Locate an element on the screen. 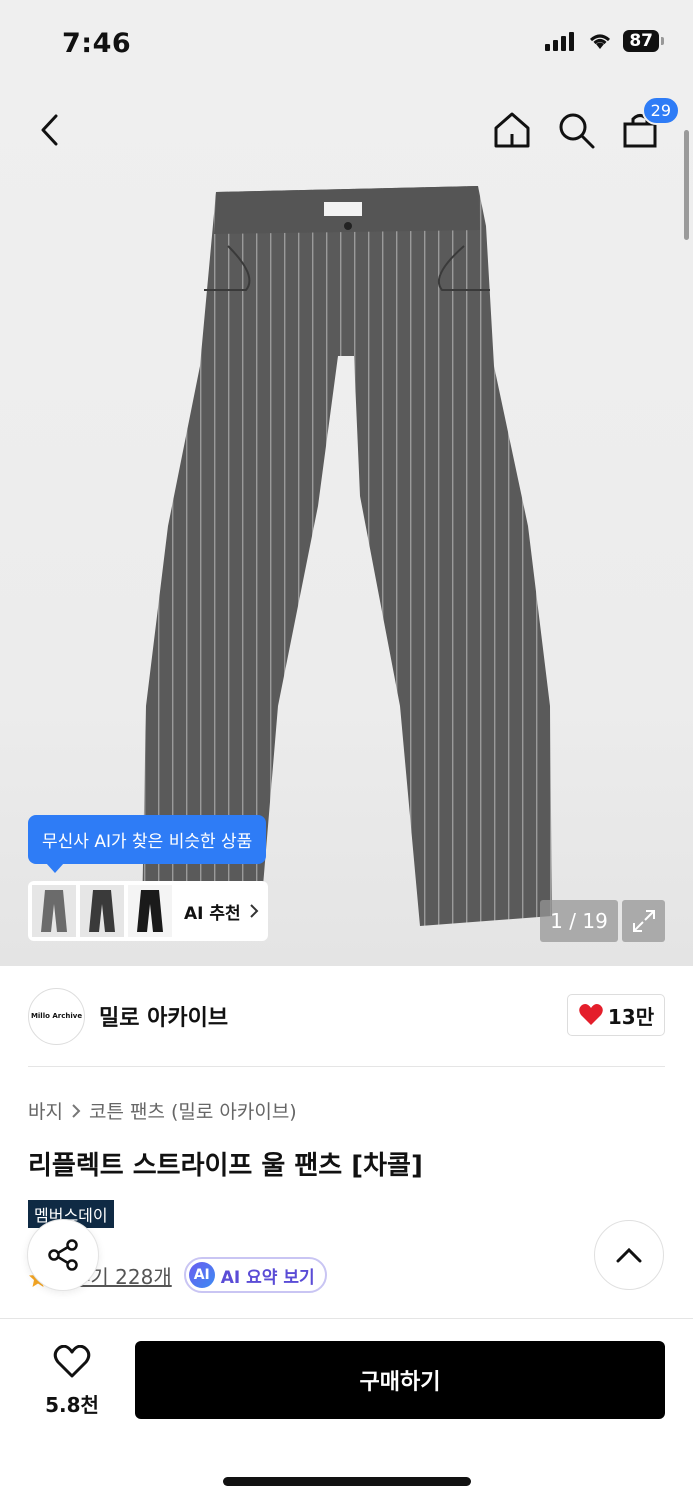  search-icon is located at coordinates (577, 131).